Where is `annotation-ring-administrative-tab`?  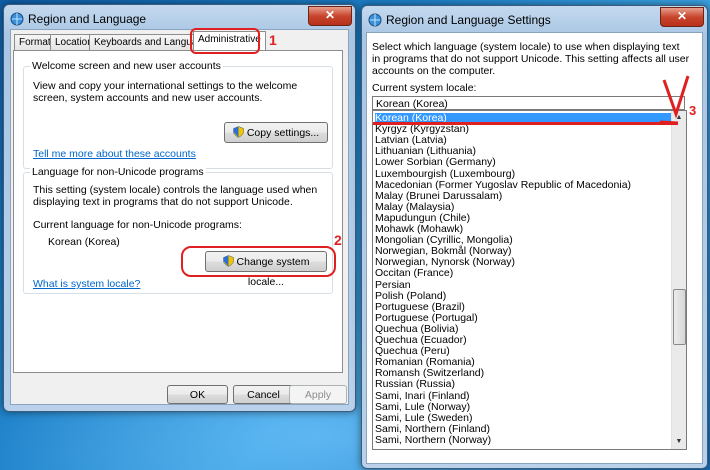
annotation-ring-administrative-tab is located at coordinates (225, 41).